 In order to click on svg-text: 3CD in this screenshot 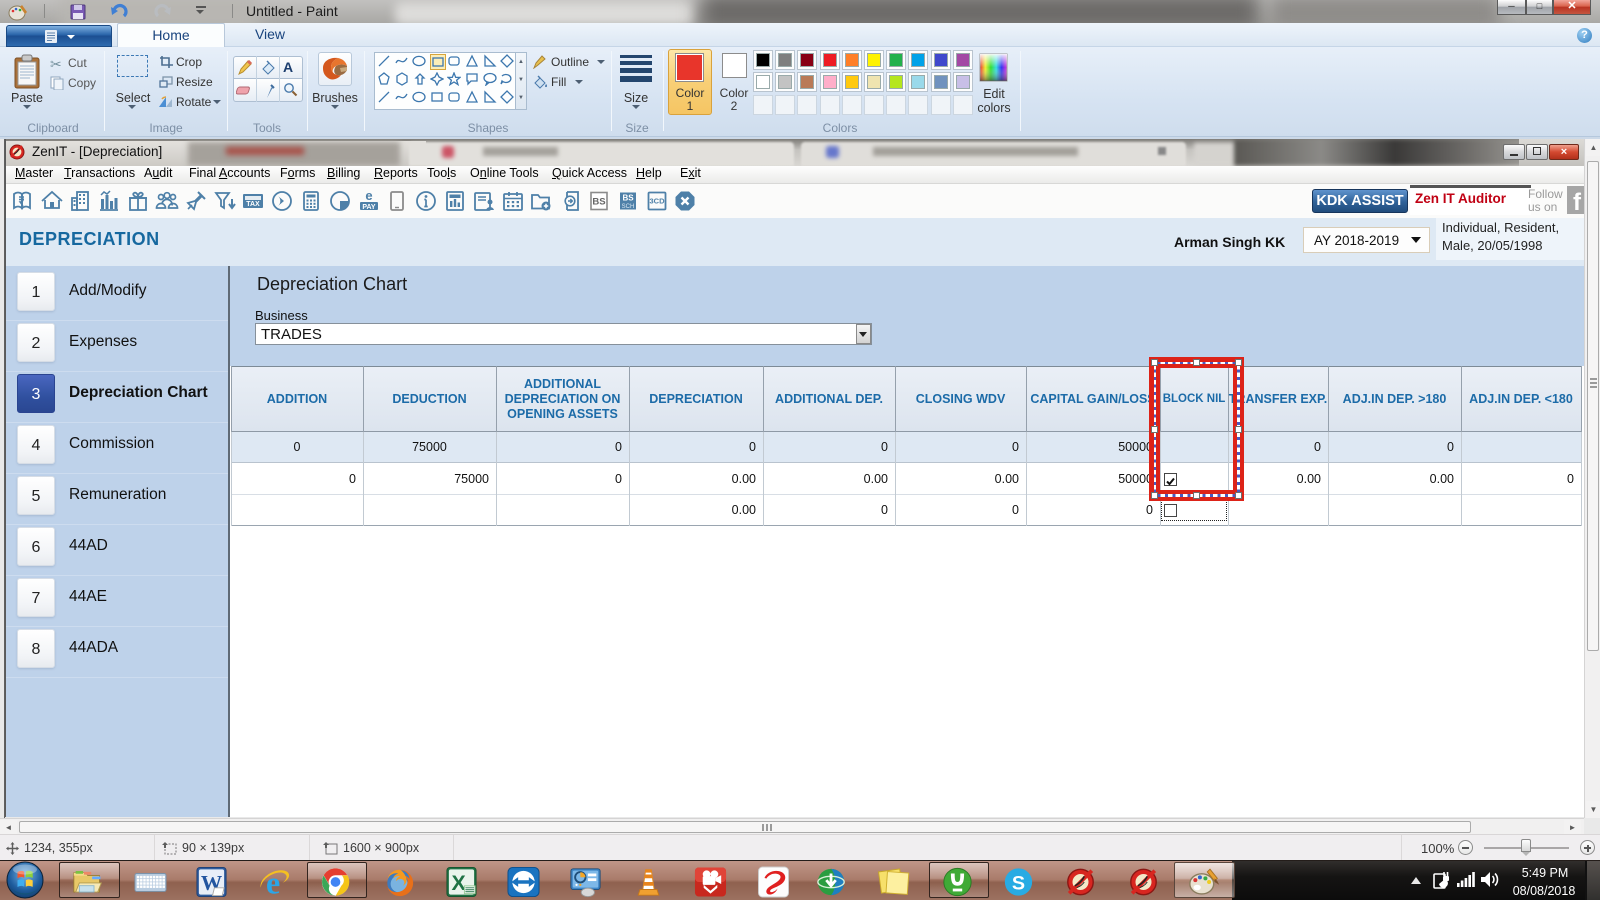, I will do `click(657, 201)`.